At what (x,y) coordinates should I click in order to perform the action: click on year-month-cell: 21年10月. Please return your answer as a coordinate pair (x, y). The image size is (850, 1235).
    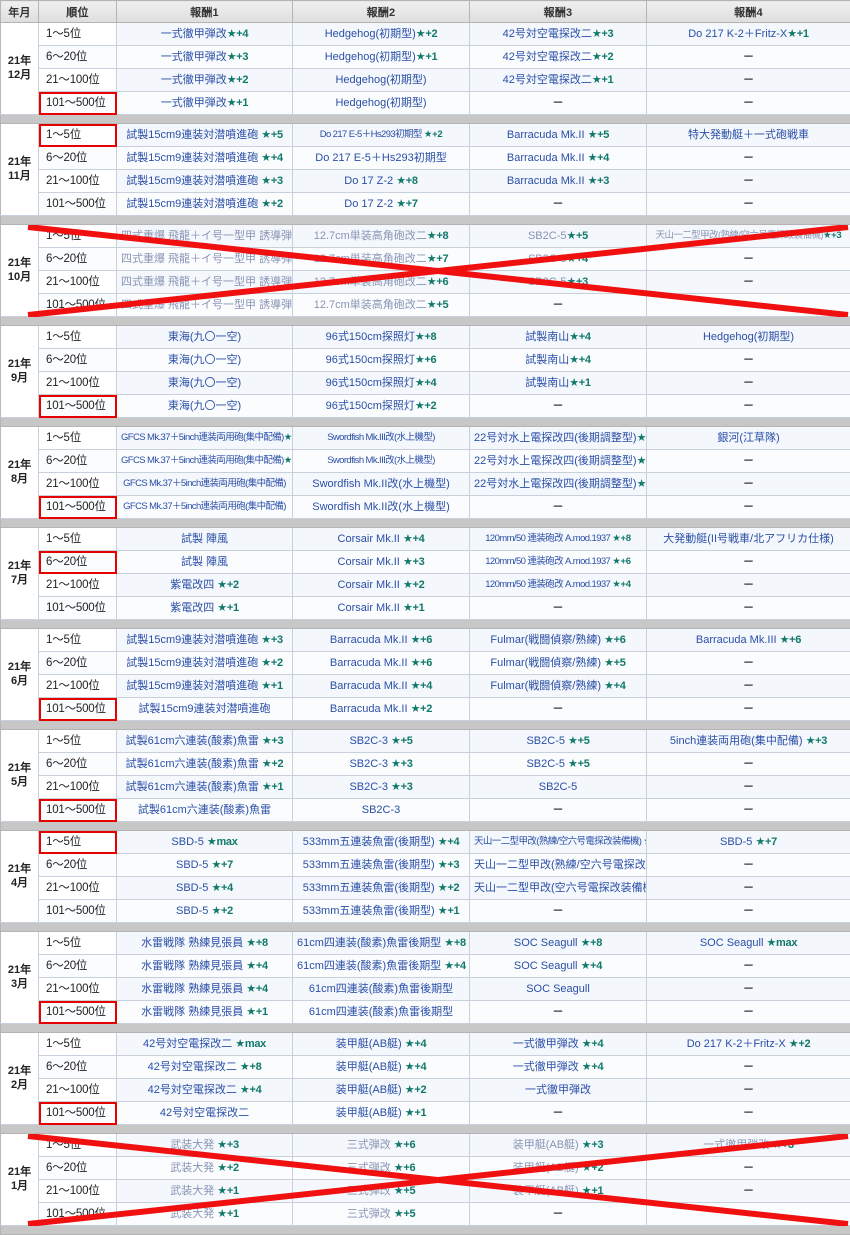
    Looking at the image, I should click on (20, 271).